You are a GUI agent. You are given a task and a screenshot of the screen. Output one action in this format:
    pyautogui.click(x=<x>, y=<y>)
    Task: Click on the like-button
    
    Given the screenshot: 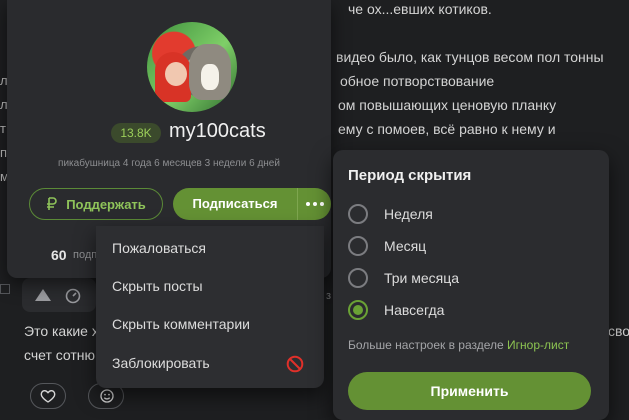 What is the action you would take?
    pyautogui.click(x=48, y=396)
    